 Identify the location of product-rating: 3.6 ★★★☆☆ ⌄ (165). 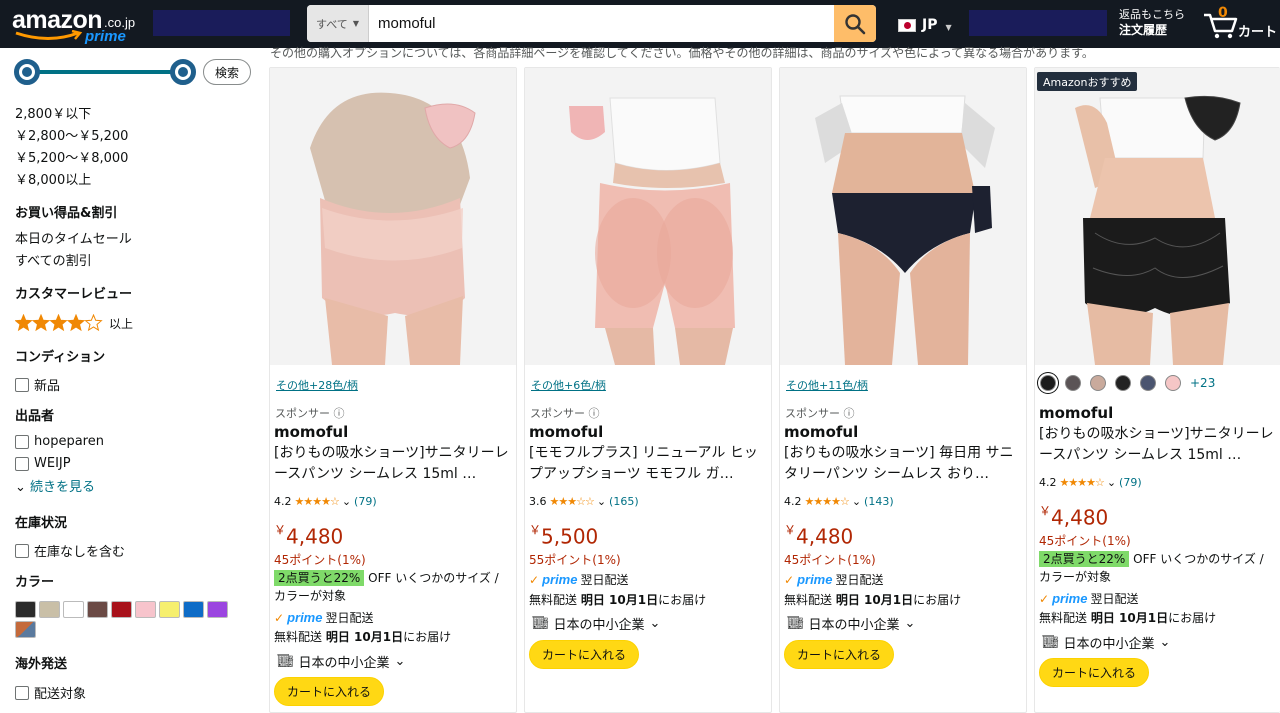
(584, 501).